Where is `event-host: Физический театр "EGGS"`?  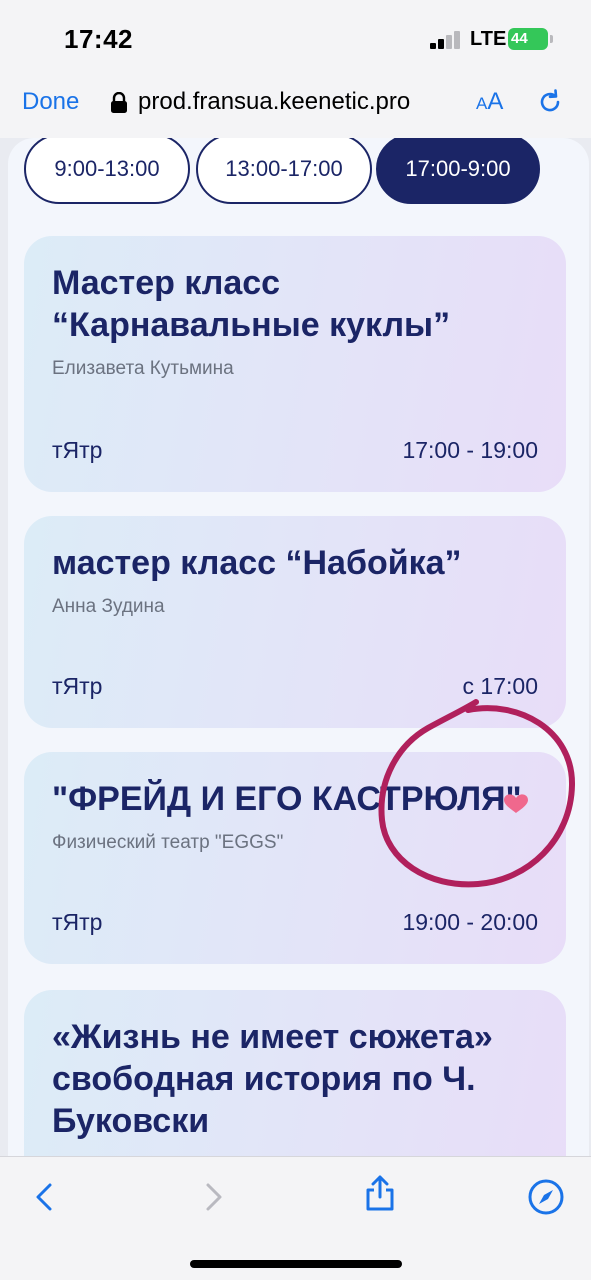
event-host: Физический театр "EGGS" is located at coordinates (168, 842).